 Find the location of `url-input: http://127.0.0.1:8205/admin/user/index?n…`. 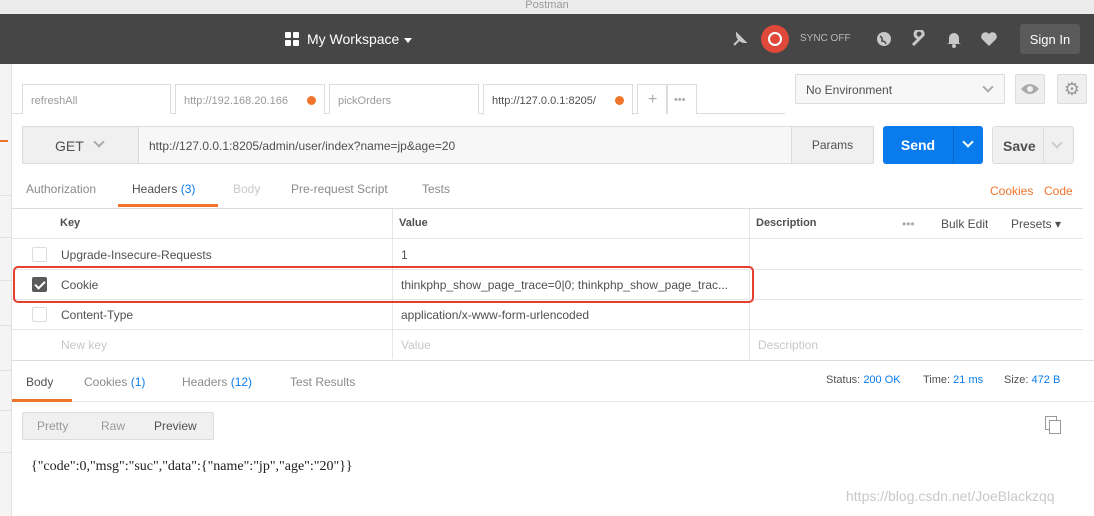

url-input: http://127.0.0.1:8205/admin/user/index?n… is located at coordinates (465, 145).